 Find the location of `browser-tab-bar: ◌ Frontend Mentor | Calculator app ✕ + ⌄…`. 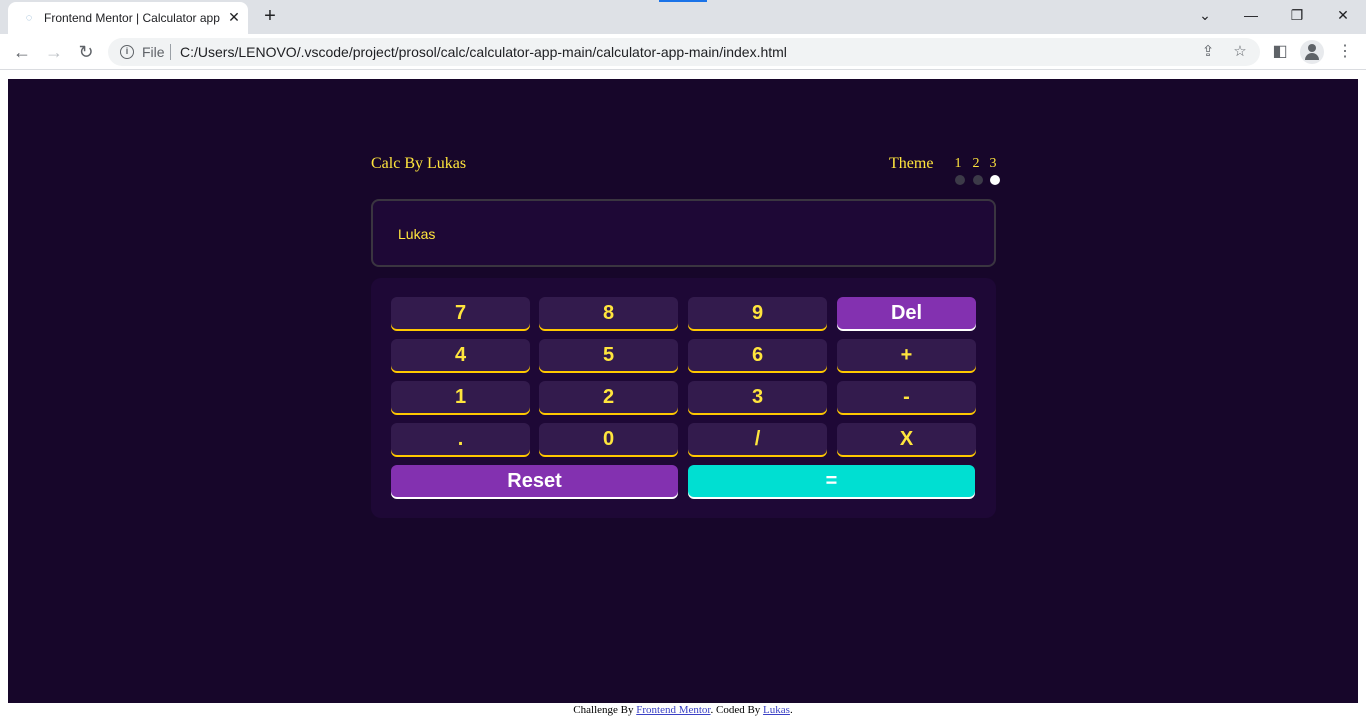

browser-tab-bar: ◌ Frontend Mentor | Calculator app ✕ + ⌄… is located at coordinates (683, 17).